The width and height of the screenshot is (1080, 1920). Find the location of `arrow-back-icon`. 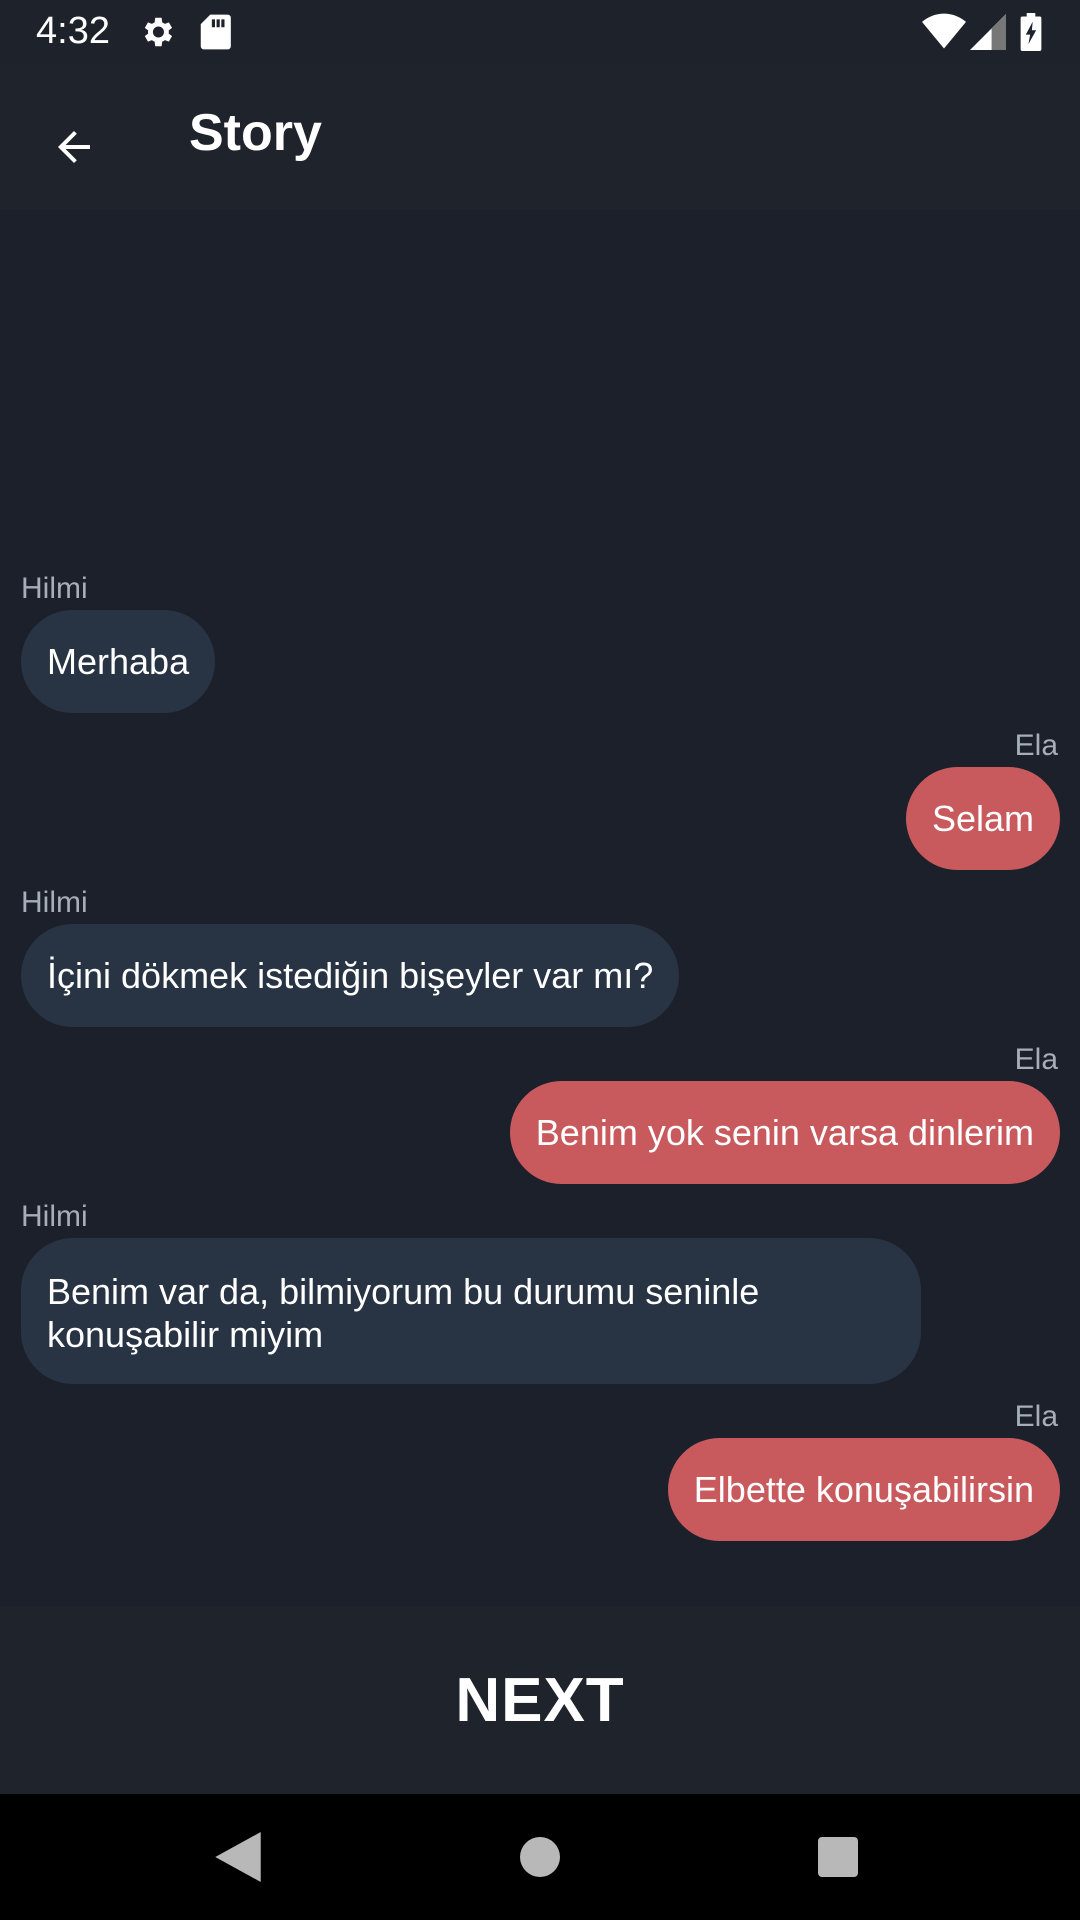

arrow-back-icon is located at coordinates (74, 147).